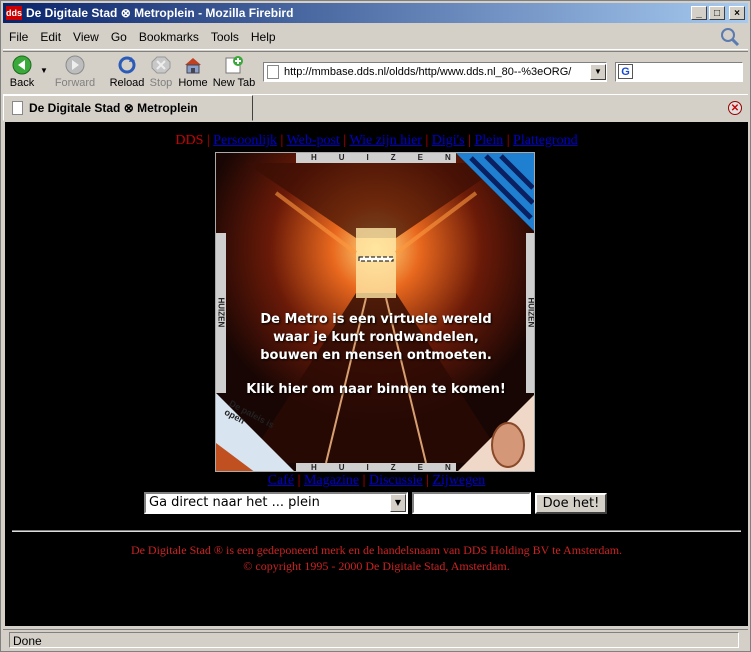 The image size is (751, 652). What do you see at coordinates (44, 70) in the screenshot?
I see `back-dropdown-icon: ▼` at bounding box center [44, 70].